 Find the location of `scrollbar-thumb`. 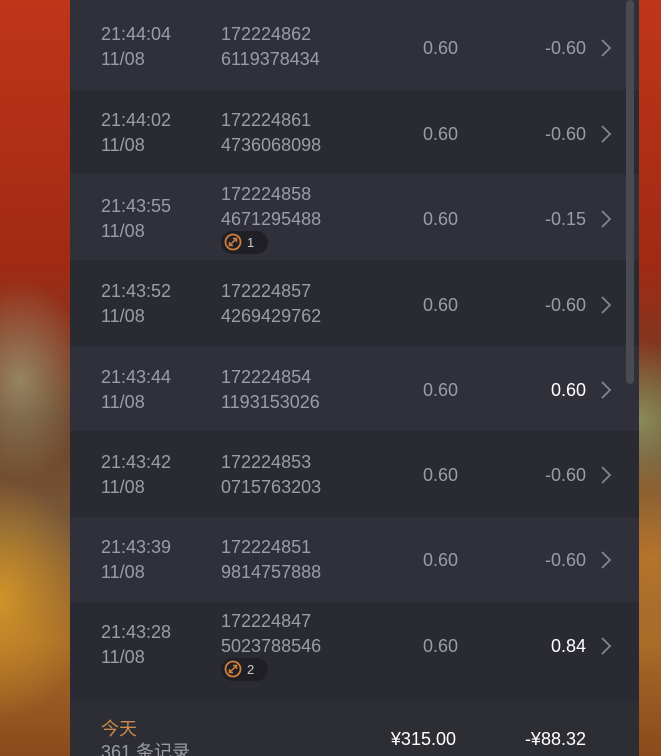

scrollbar-thumb is located at coordinates (630, 192).